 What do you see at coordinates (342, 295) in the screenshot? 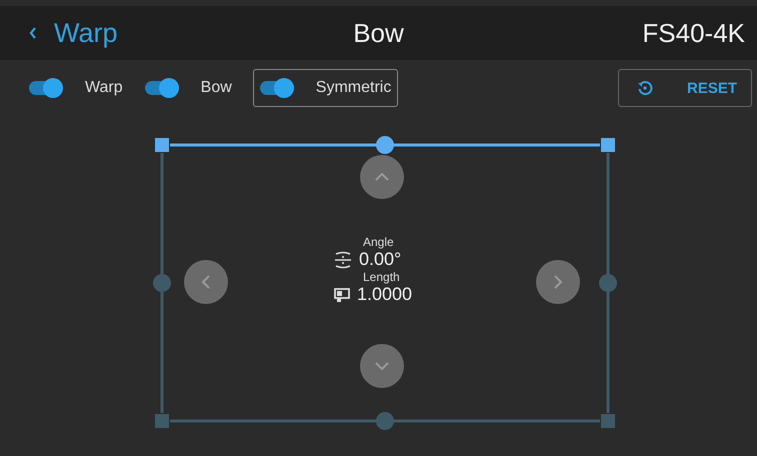
I see `screen-icon` at bounding box center [342, 295].